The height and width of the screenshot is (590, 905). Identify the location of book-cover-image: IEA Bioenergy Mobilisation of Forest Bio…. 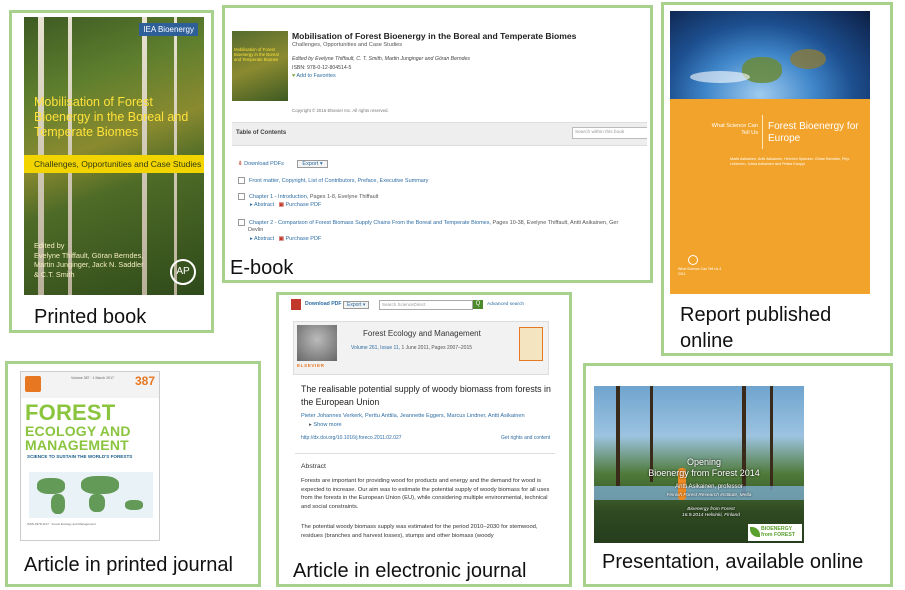
(114, 156).